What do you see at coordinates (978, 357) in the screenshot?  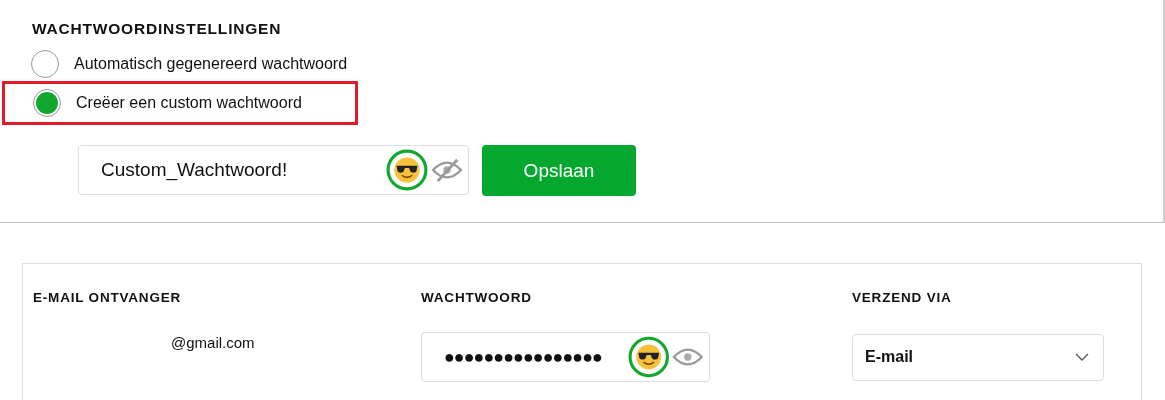 I see `send-via-dropdown: E-mail` at bounding box center [978, 357].